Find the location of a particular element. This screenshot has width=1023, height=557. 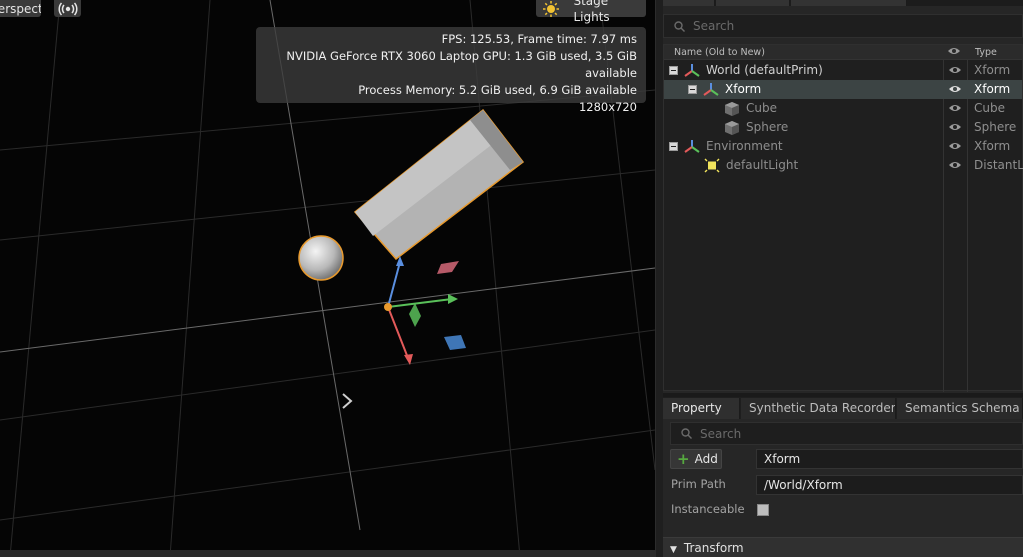

stage-lights-button: Stage Lights is located at coordinates (591, 12).